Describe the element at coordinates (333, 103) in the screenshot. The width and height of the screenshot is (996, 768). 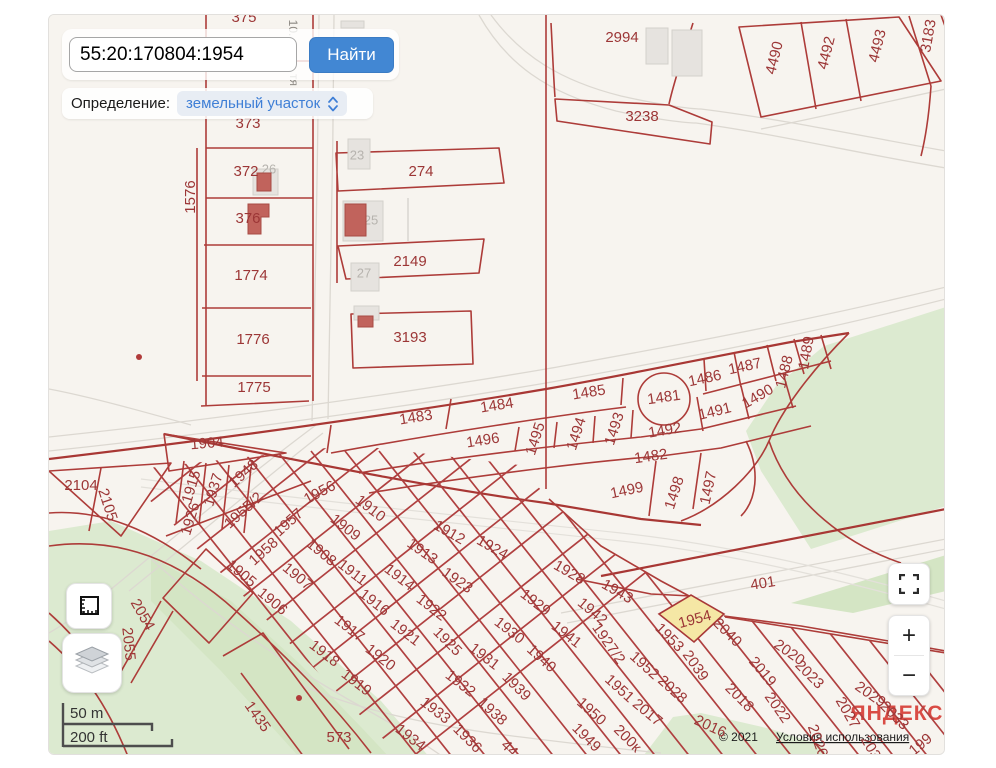
I see `select-chevrons-icon` at that location.